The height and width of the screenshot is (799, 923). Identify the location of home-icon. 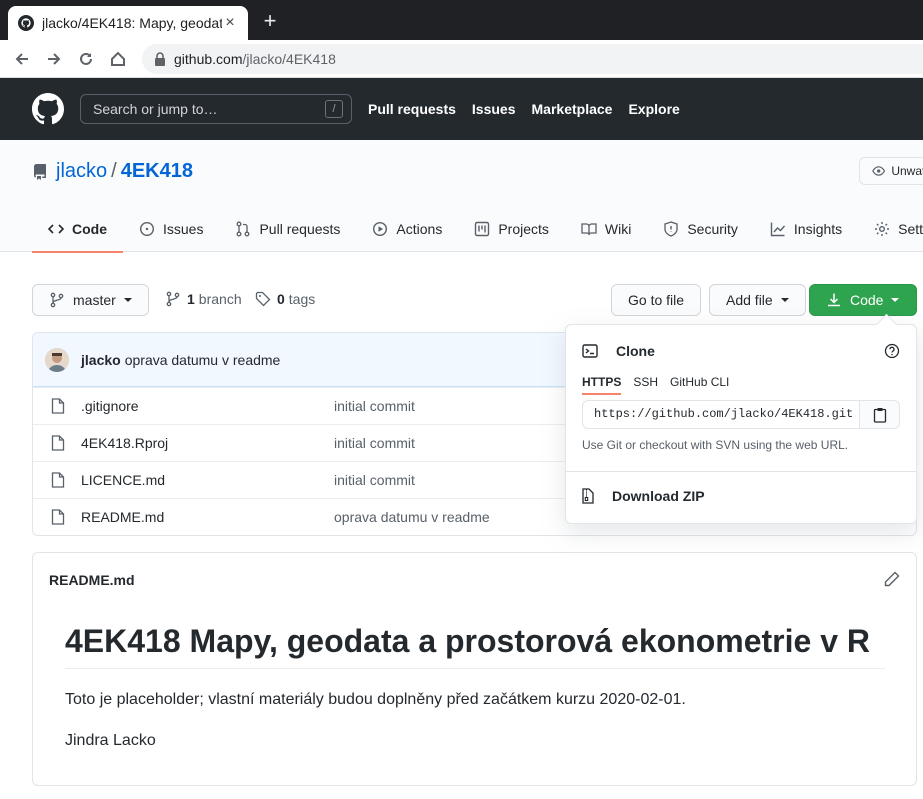
(118, 59).